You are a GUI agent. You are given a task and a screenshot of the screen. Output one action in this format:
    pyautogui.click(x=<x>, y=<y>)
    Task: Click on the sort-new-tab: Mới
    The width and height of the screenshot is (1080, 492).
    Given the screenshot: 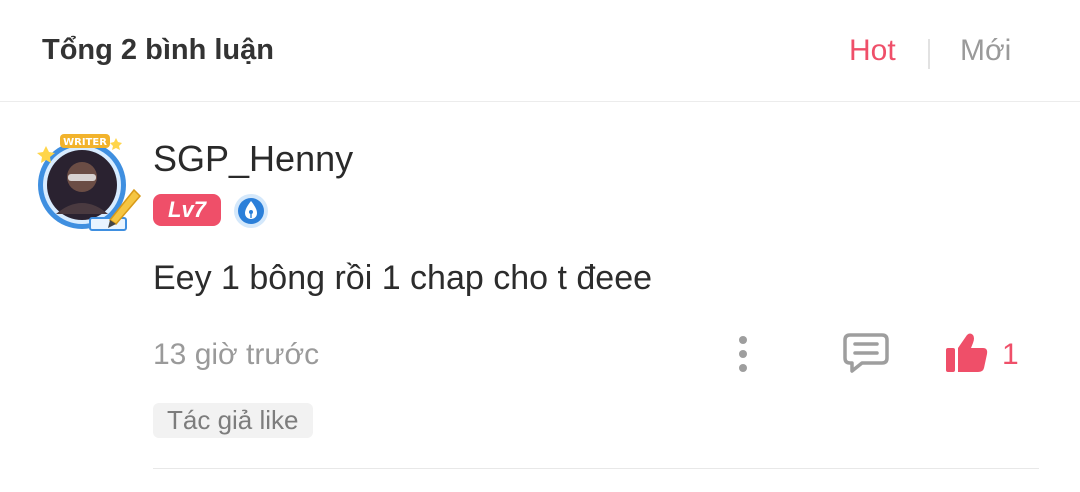 What is the action you would take?
    pyautogui.click(x=985, y=51)
    